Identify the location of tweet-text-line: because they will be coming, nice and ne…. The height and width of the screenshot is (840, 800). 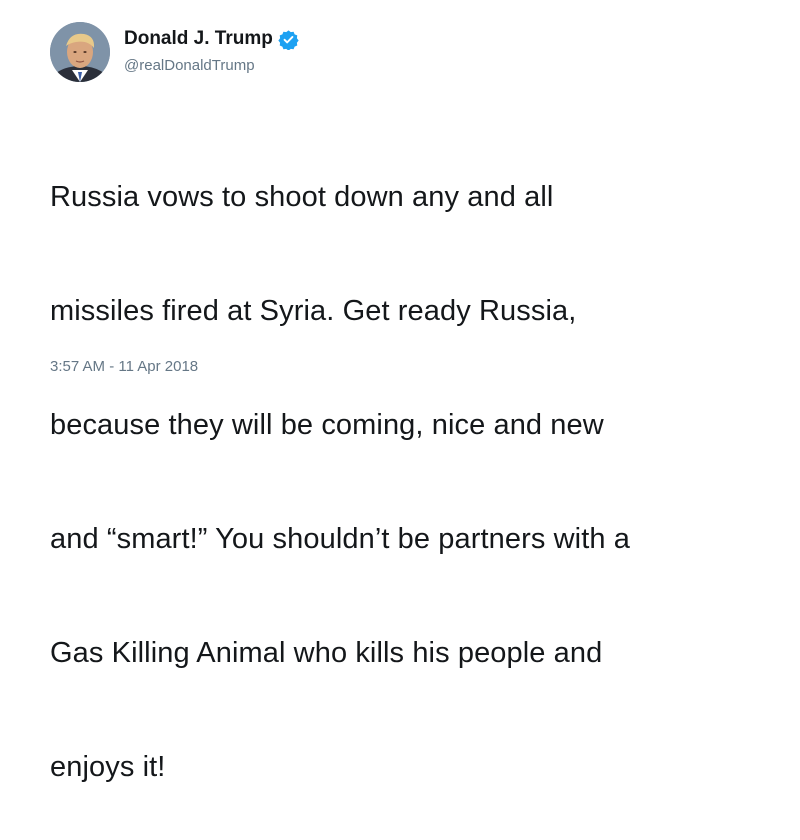
(327, 425).